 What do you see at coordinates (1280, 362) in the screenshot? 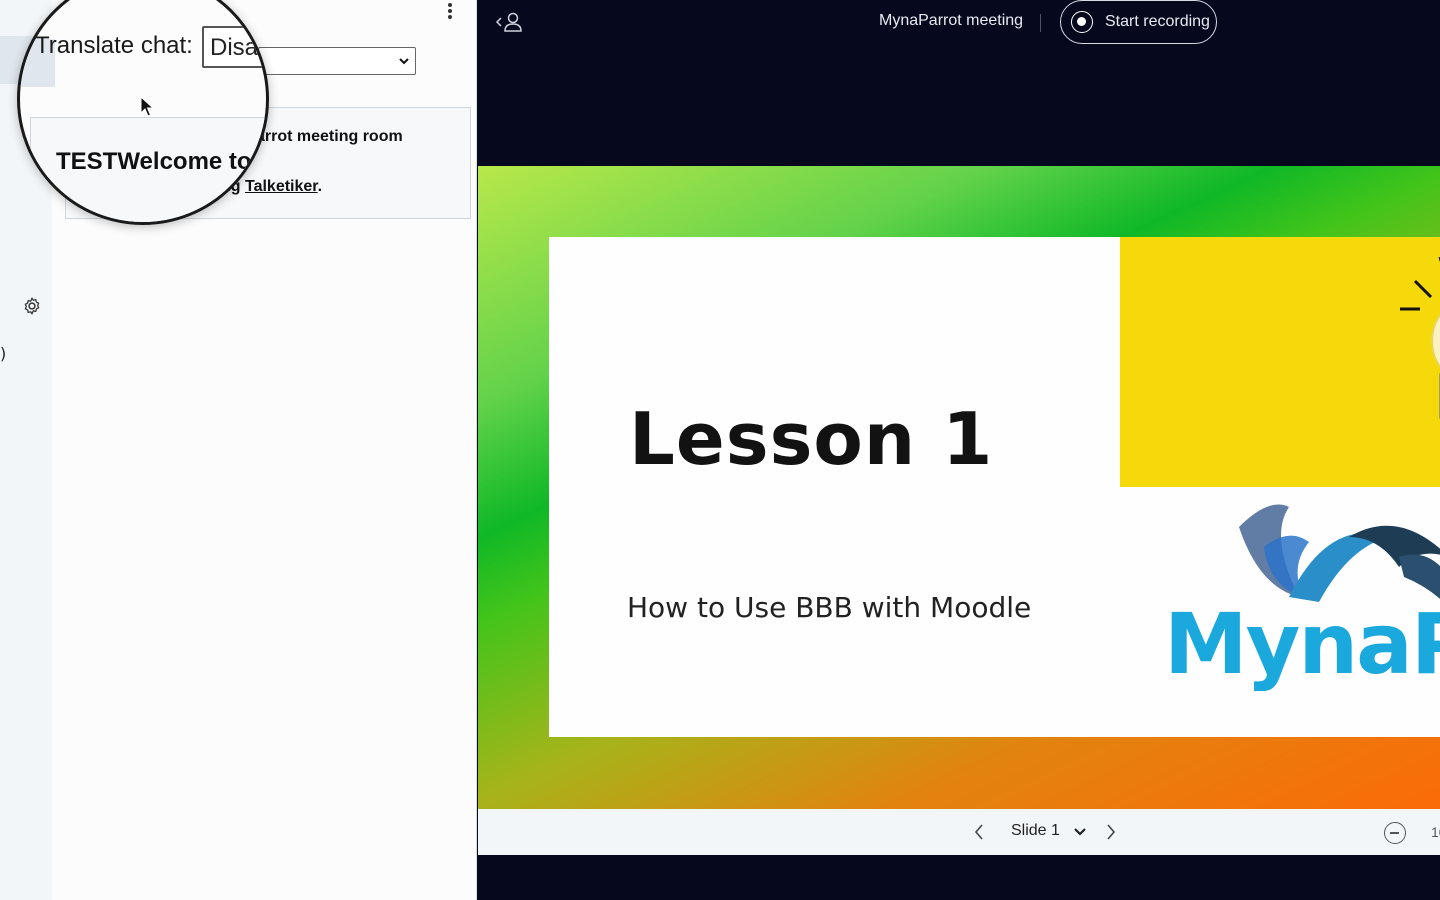
I see `slide-yellow-panel` at bounding box center [1280, 362].